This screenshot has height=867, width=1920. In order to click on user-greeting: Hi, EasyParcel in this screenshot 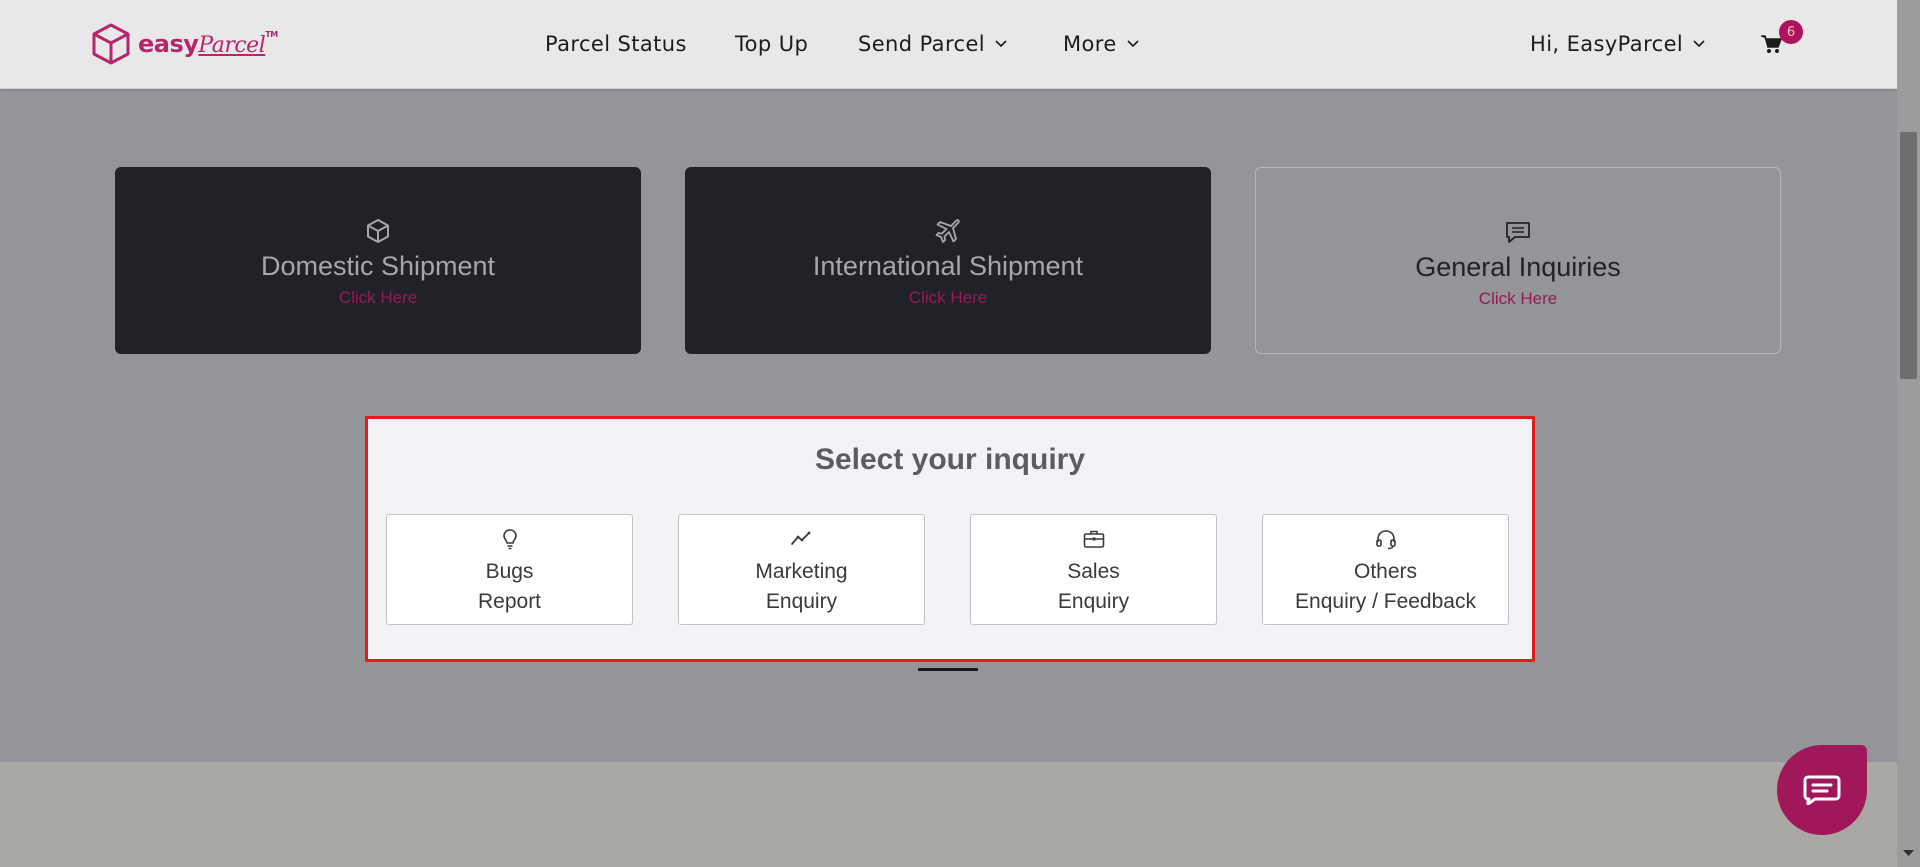, I will do `click(1607, 44)`.